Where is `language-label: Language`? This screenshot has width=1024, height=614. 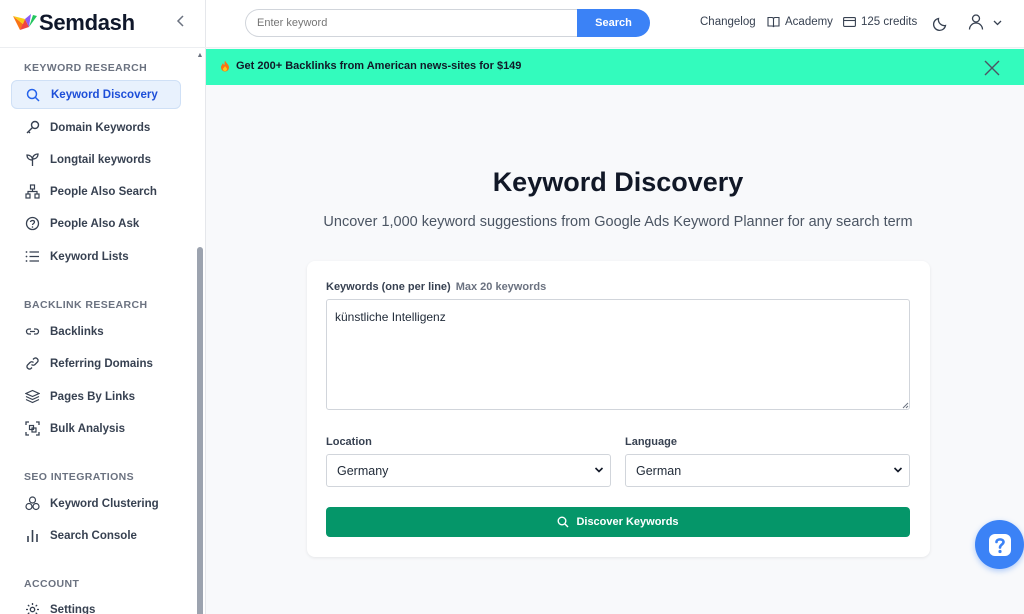
language-label: Language is located at coordinates (651, 442).